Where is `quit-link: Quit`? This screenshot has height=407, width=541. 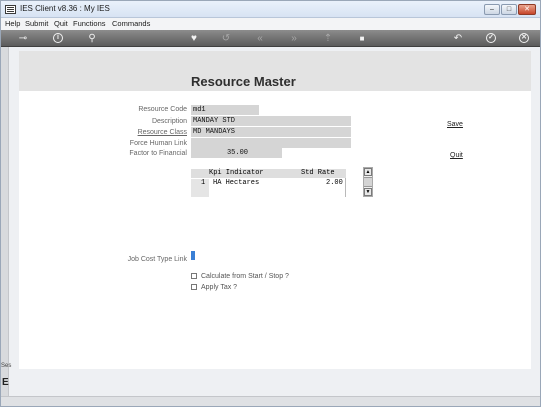 quit-link: Quit is located at coordinates (456, 155).